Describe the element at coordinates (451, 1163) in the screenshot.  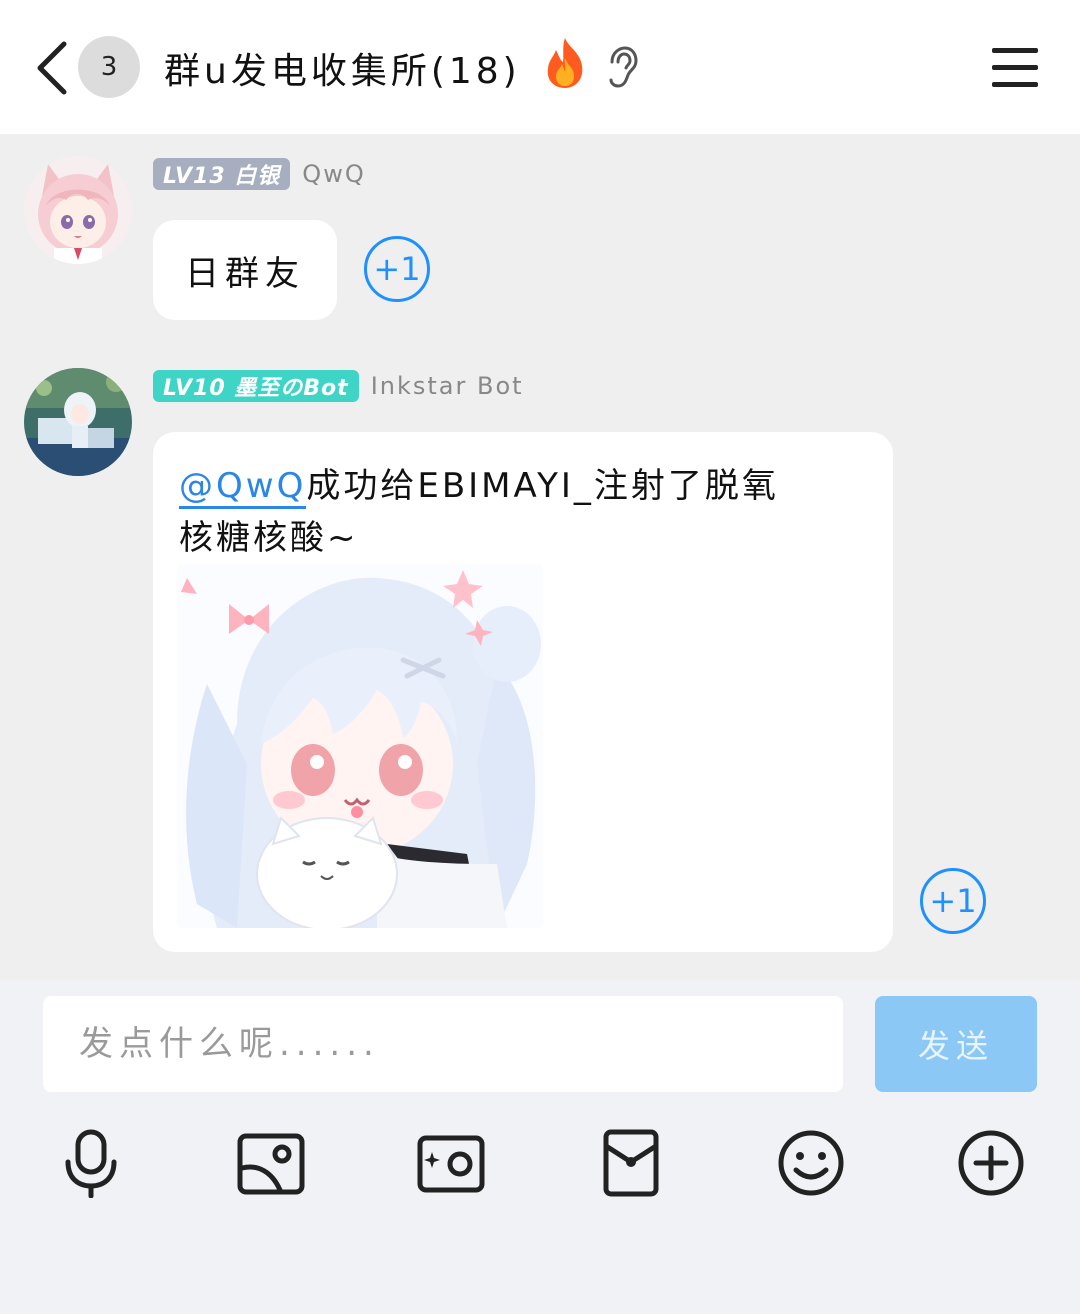
I see `camera-icon` at that location.